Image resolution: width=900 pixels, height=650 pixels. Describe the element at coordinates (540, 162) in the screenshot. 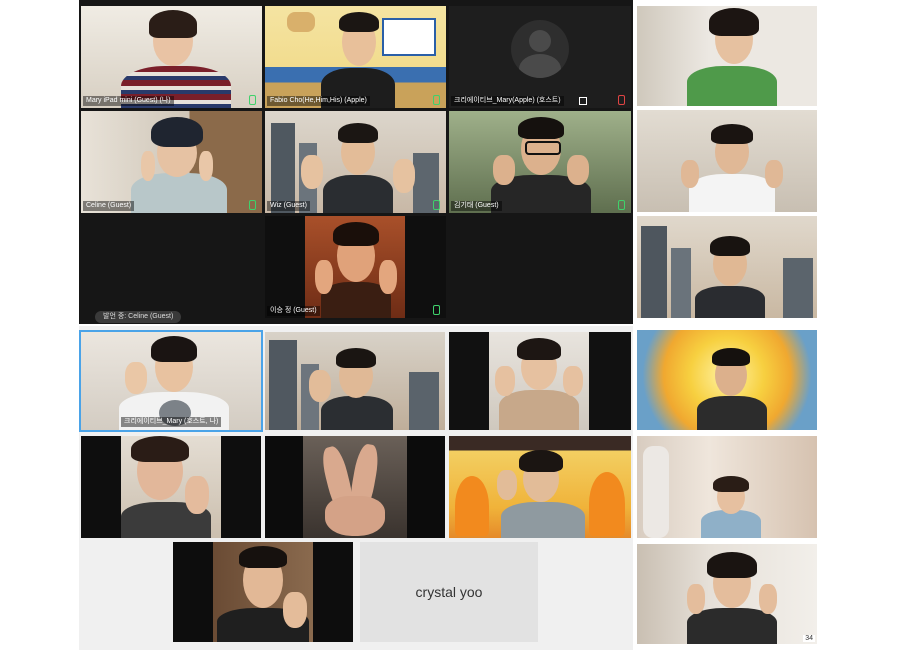

I see `video-tile-kim: 김기태 (Guest)` at that location.